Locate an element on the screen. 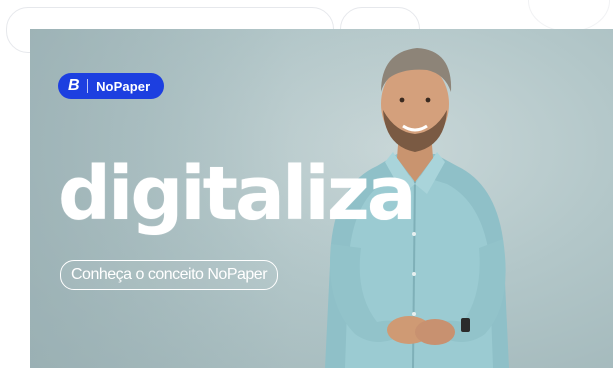 This screenshot has width=613, height=368. cta-button: Conheça o conceito NoPaper is located at coordinates (169, 275).